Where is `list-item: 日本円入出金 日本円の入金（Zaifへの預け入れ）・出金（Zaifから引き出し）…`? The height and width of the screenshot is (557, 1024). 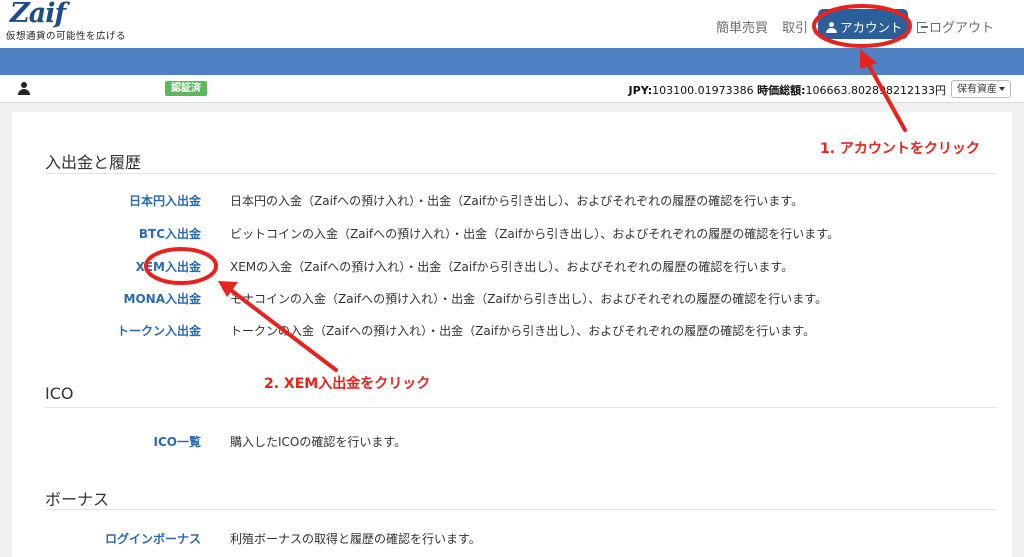
list-item: 日本円入出金 日本円の入金（Zaifへの預け入れ）・出金（Zaifから引き出し）… is located at coordinates (512, 202).